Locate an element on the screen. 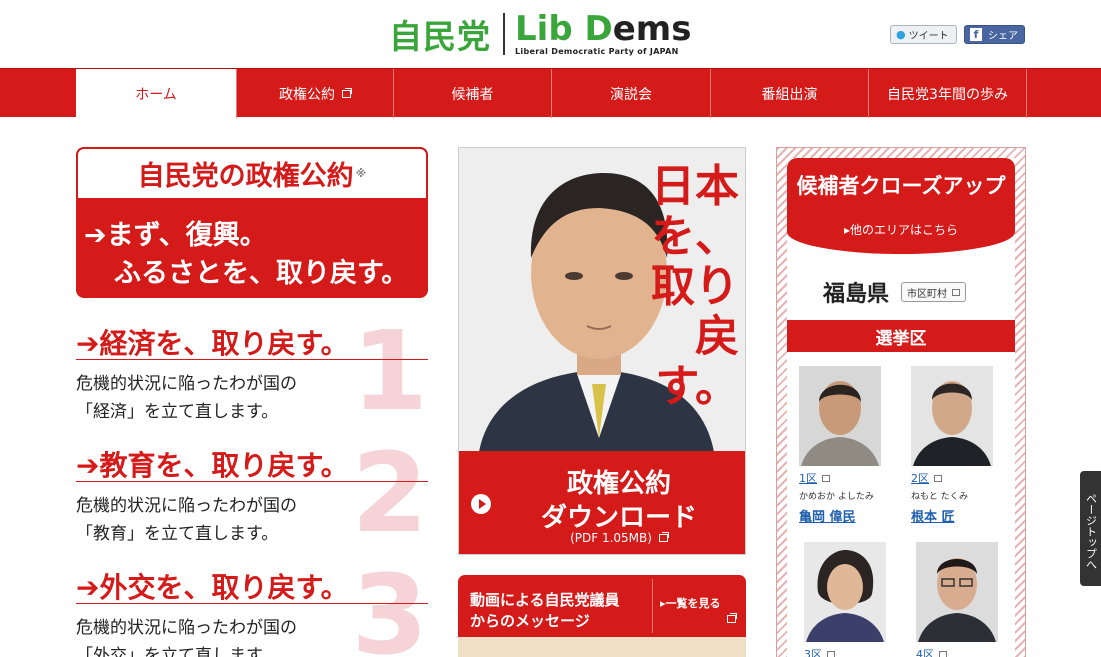 The image size is (1101, 657). candidate-district: 1区 is located at coordinates (808, 478).